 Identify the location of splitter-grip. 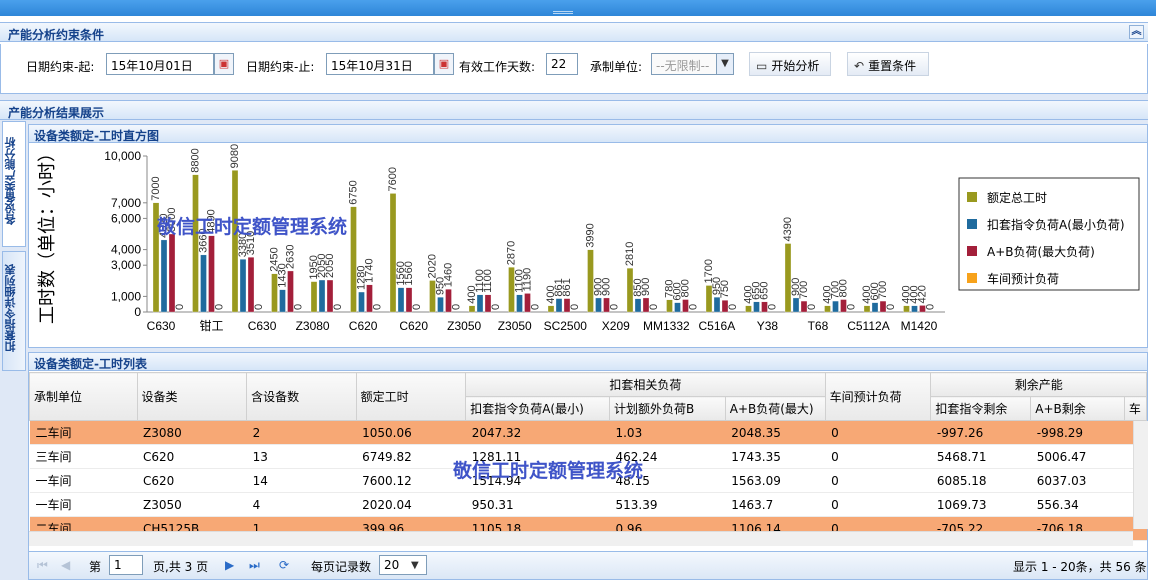
(563, 12).